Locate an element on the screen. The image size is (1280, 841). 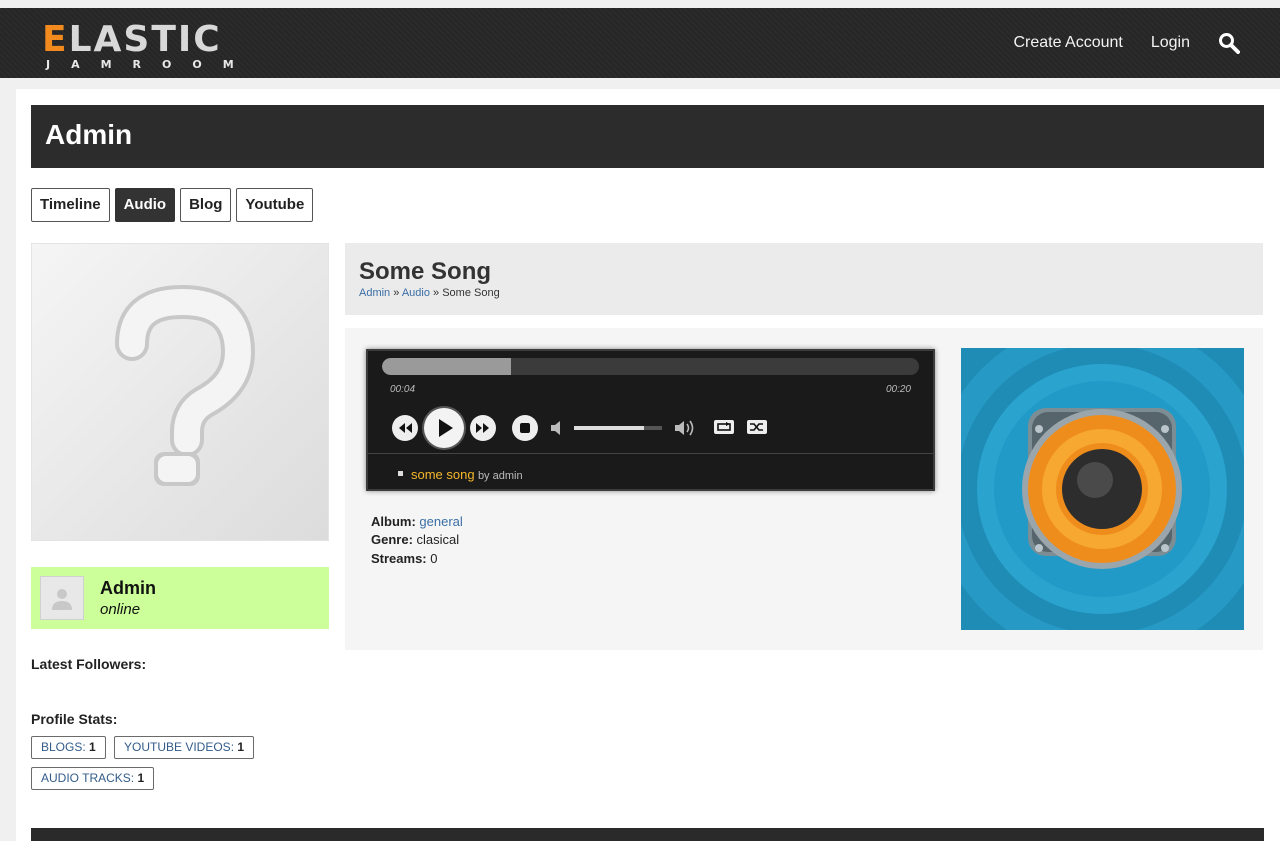
seek-bar is located at coordinates (650, 366).